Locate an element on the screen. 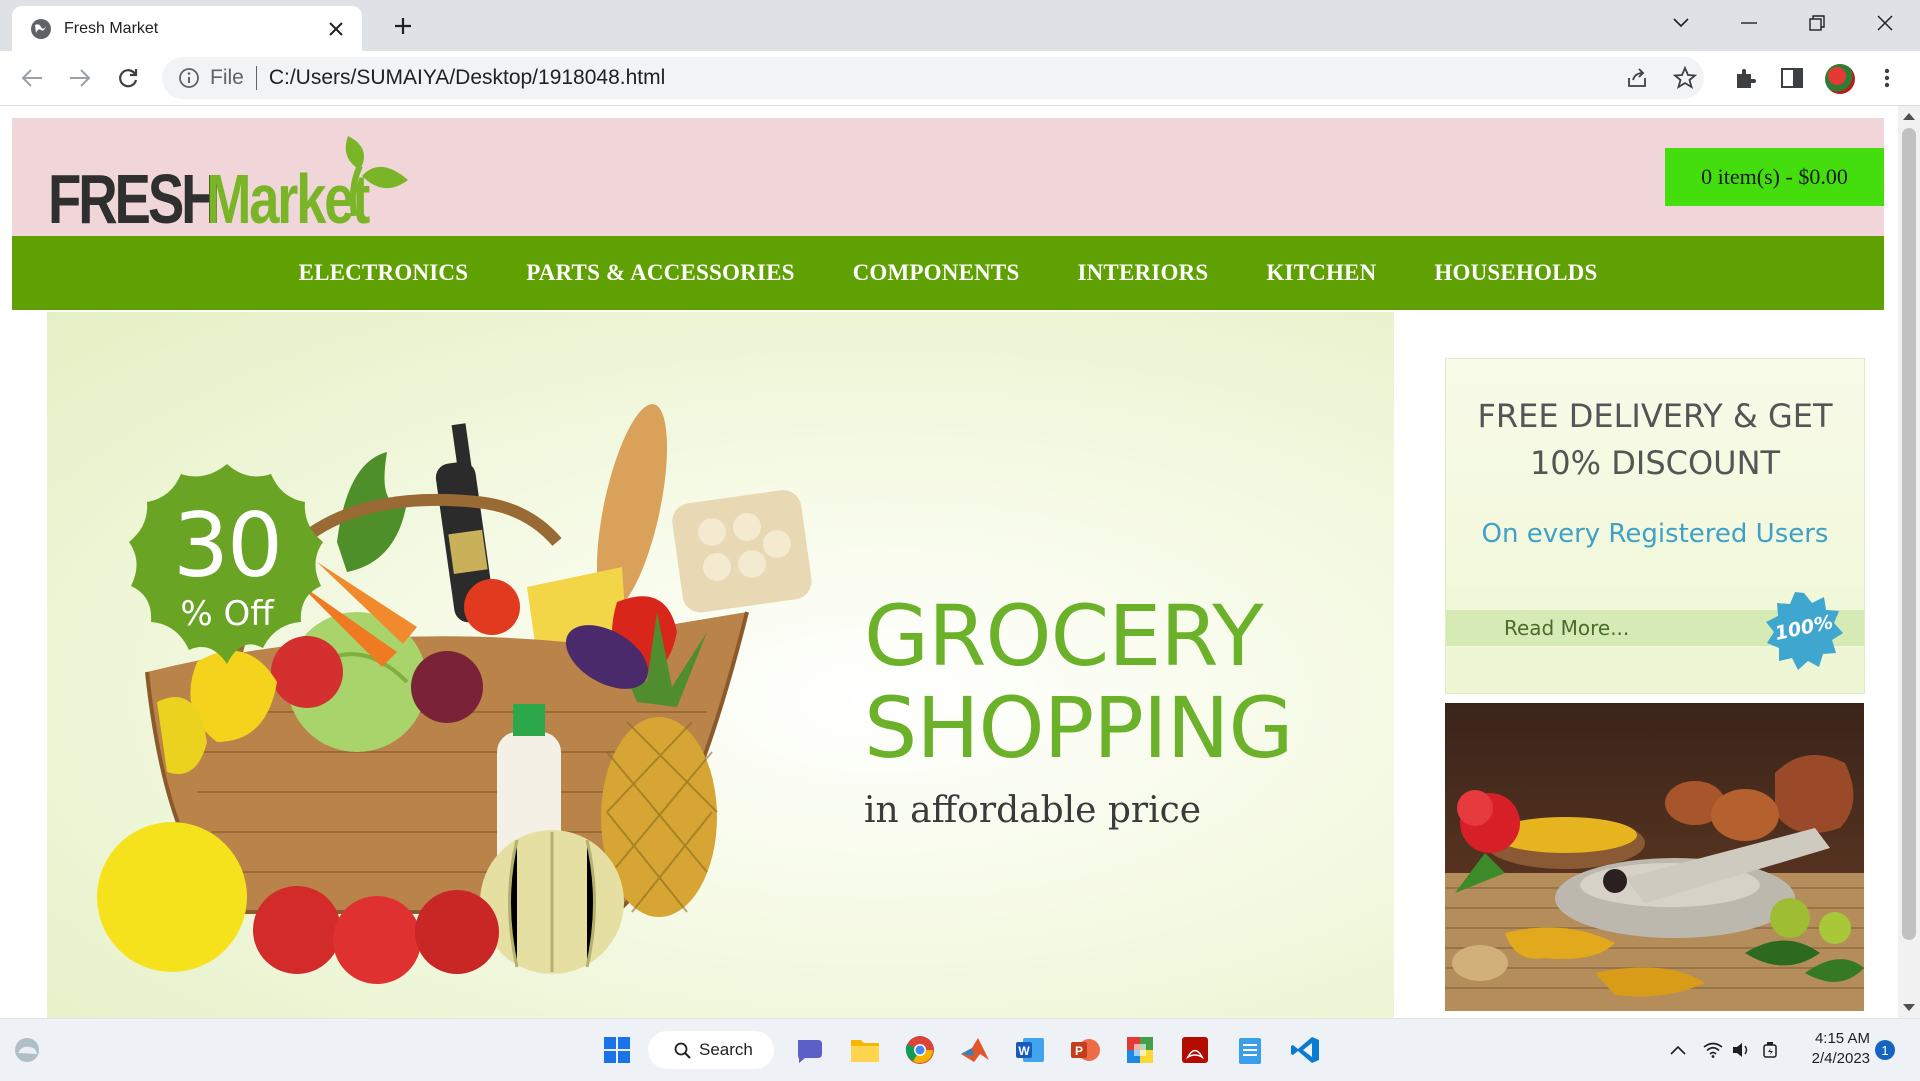 This screenshot has height=1081, width=1920. minimize-icon is located at coordinates (1749, 23).